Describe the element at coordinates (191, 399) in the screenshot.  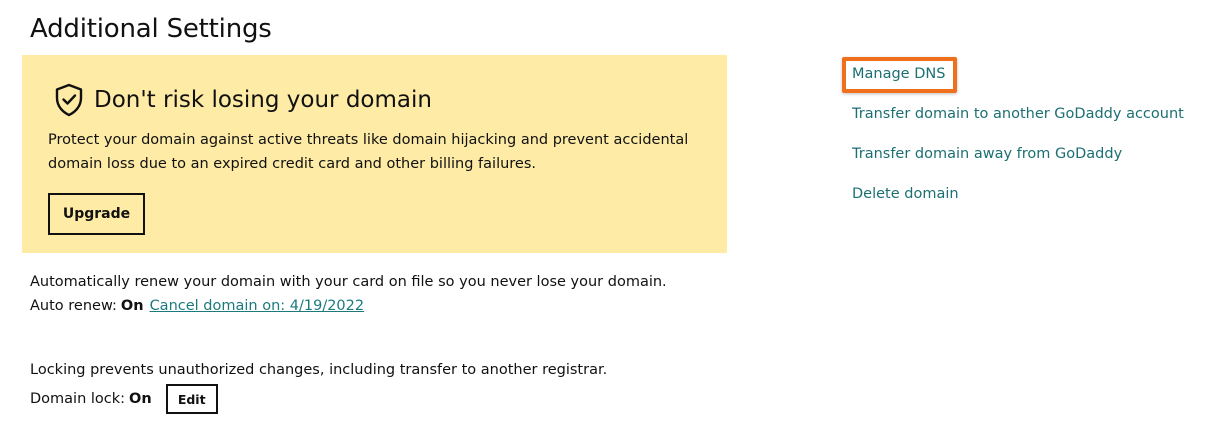
I see `edit-domain-lock-button: Edit` at that location.